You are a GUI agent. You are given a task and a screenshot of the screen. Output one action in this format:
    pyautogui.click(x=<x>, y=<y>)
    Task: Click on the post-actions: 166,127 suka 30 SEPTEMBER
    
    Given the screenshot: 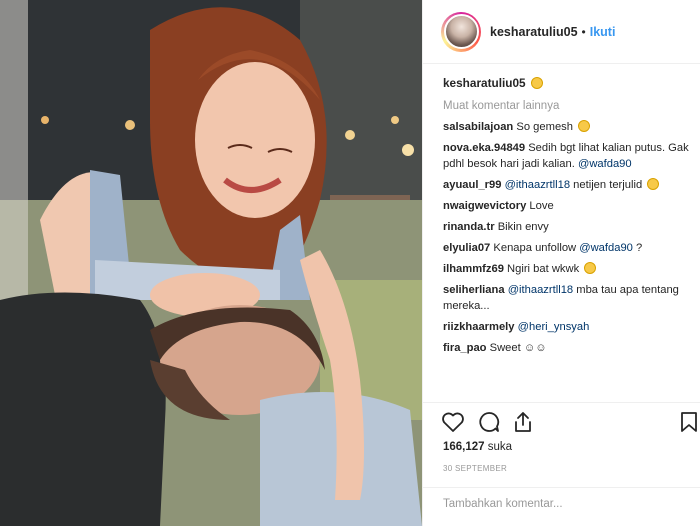 What is the action you would take?
    pyautogui.click(x=561, y=464)
    